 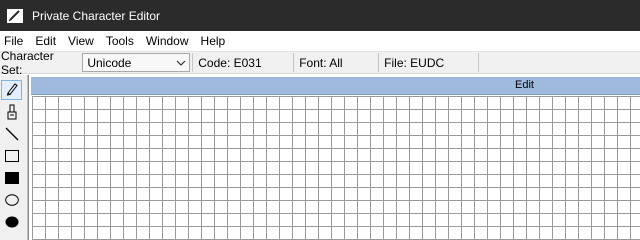 I want to click on filled-ellipse-tool, so click(x=11, y=223).